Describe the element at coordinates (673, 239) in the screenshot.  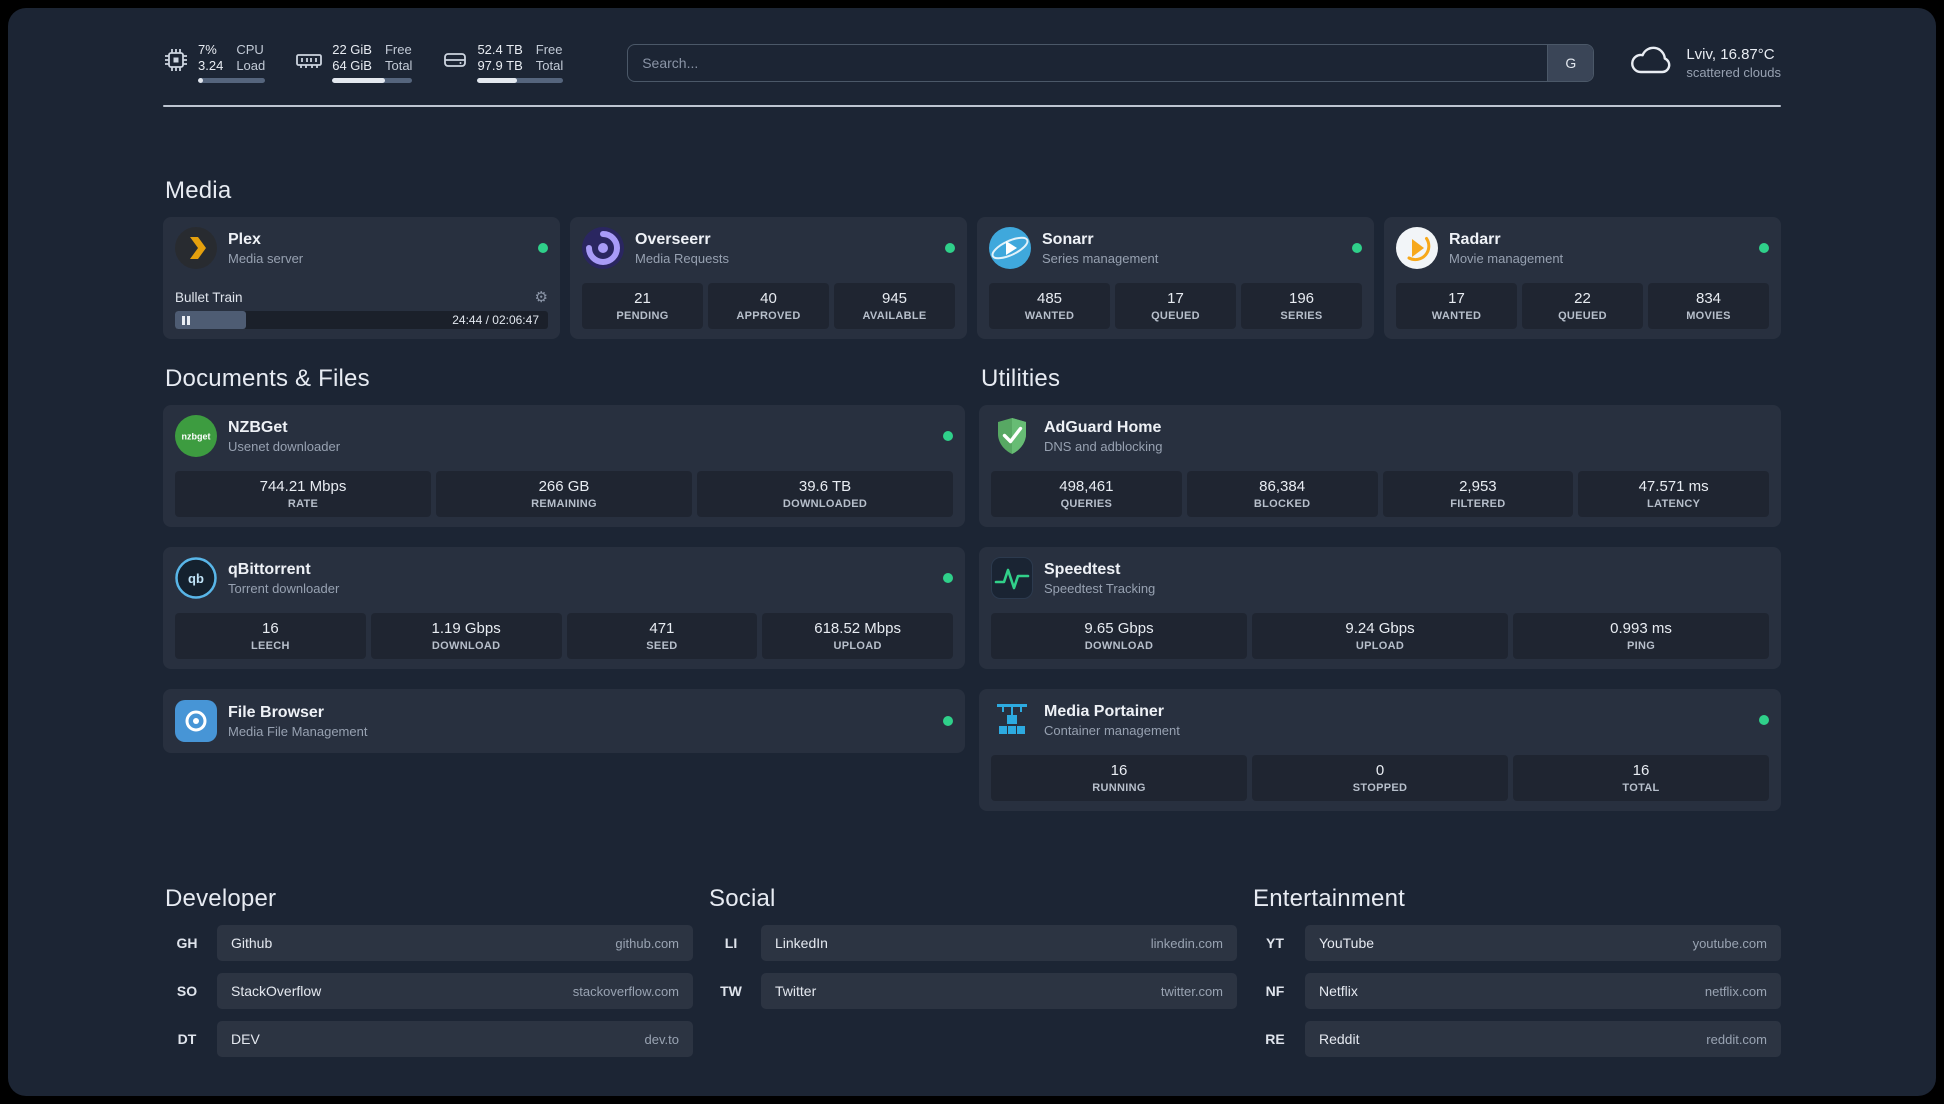
I see `service-name: Overseerr` at that location.